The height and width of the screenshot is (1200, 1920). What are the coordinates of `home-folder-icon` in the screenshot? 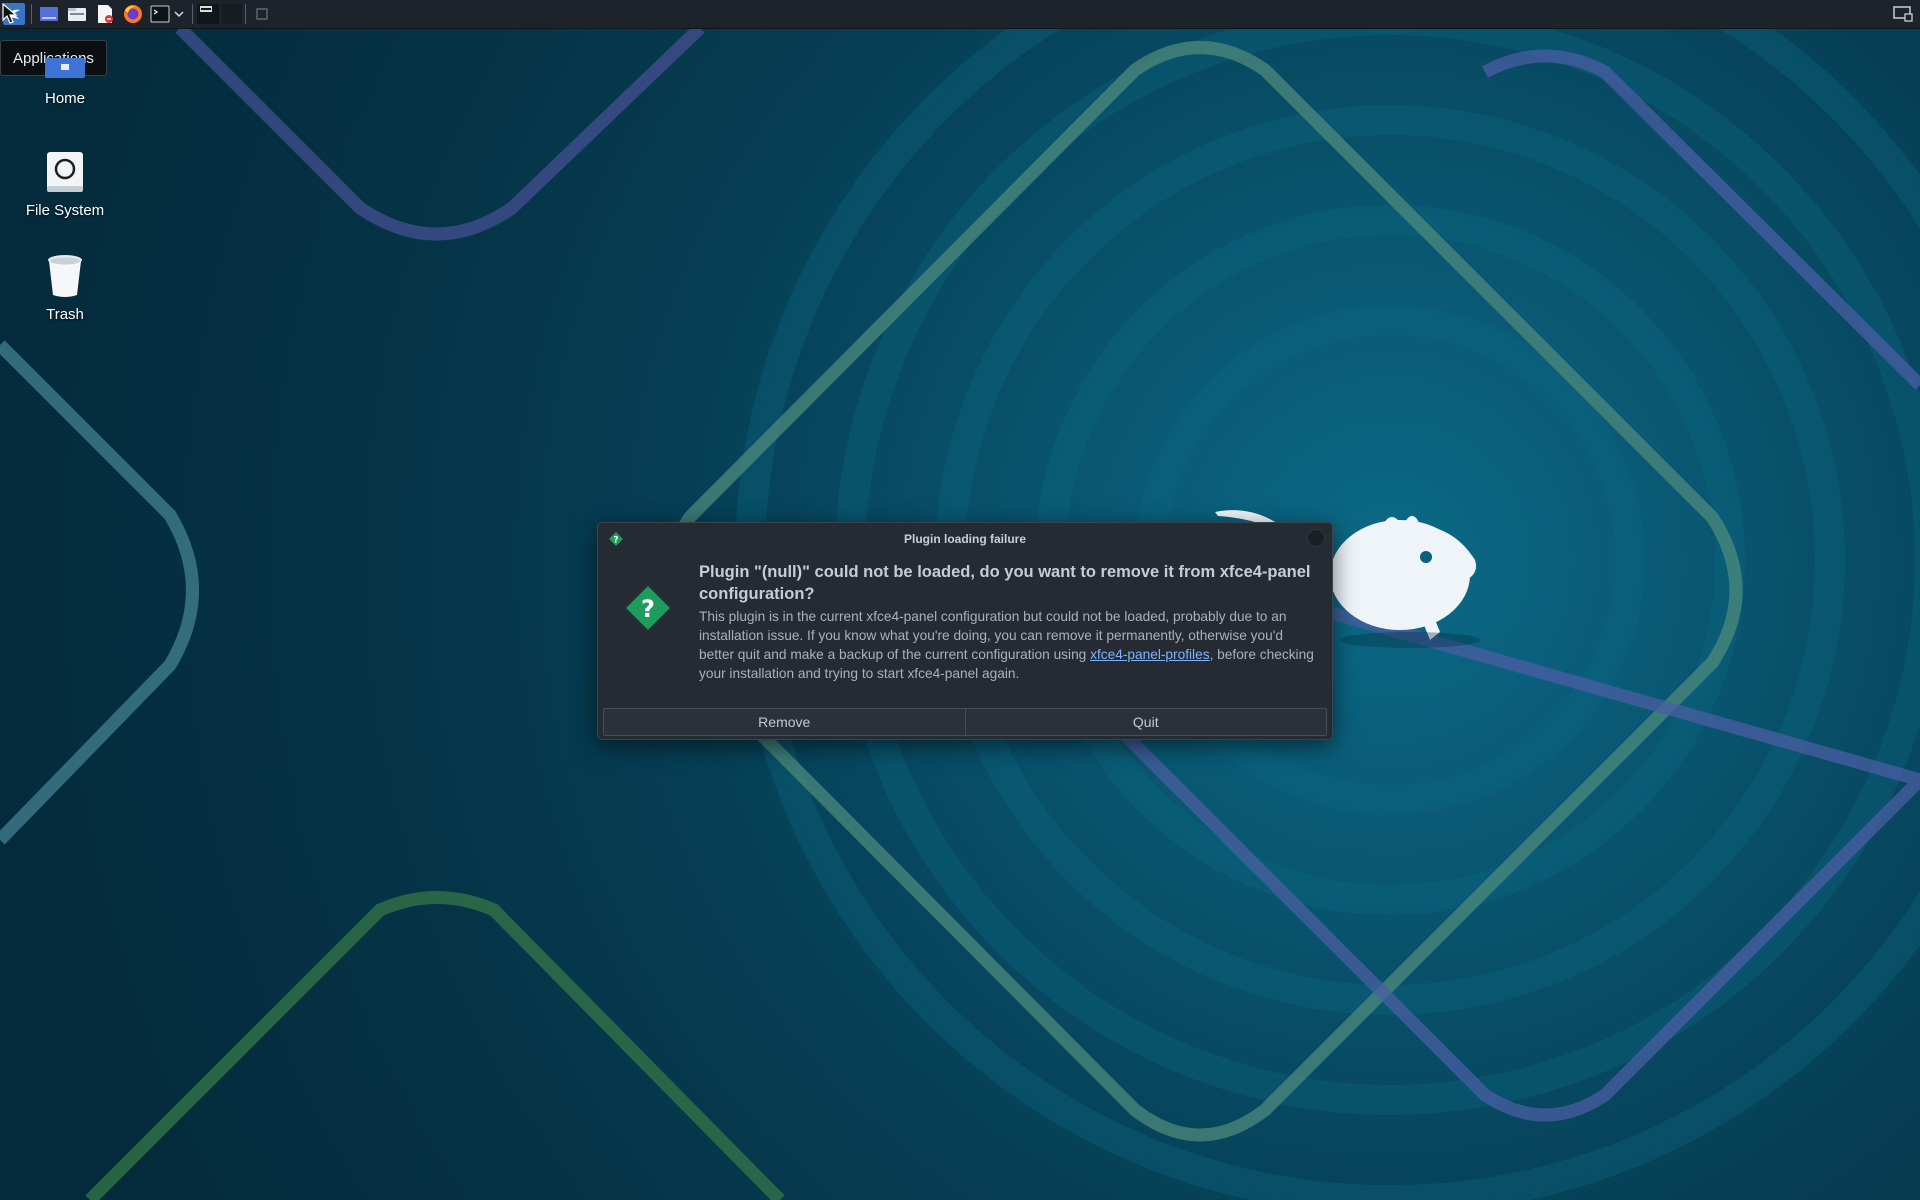 It's located at (65, 69).